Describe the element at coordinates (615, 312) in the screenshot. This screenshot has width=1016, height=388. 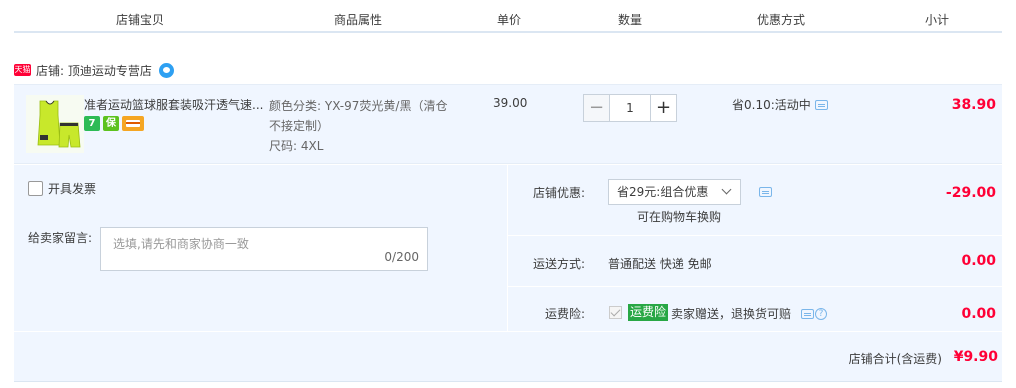
I see `insurance-checkbox` at that location.